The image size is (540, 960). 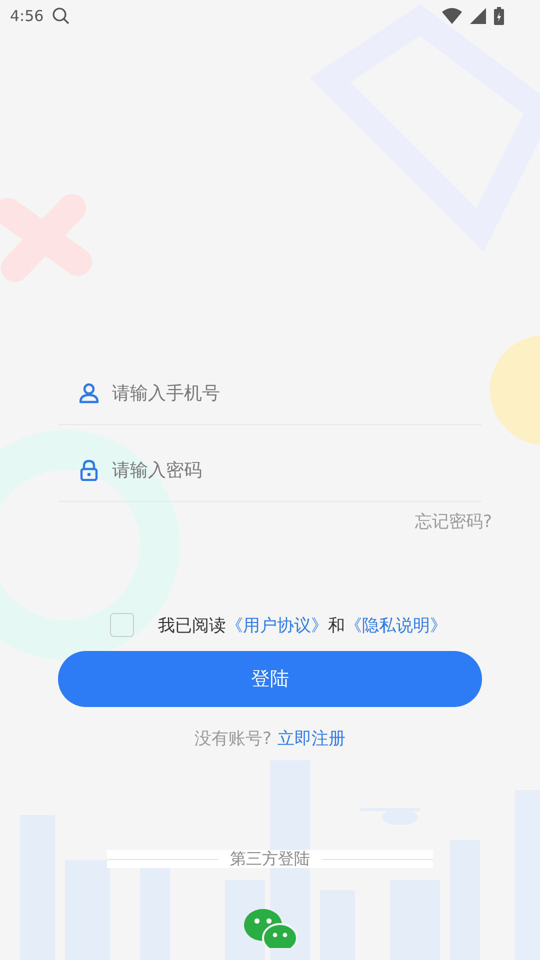 What do you see at coordinates (89, 470) in the screenshot?
I see `lock-icon` at bounding box center [89, 470].